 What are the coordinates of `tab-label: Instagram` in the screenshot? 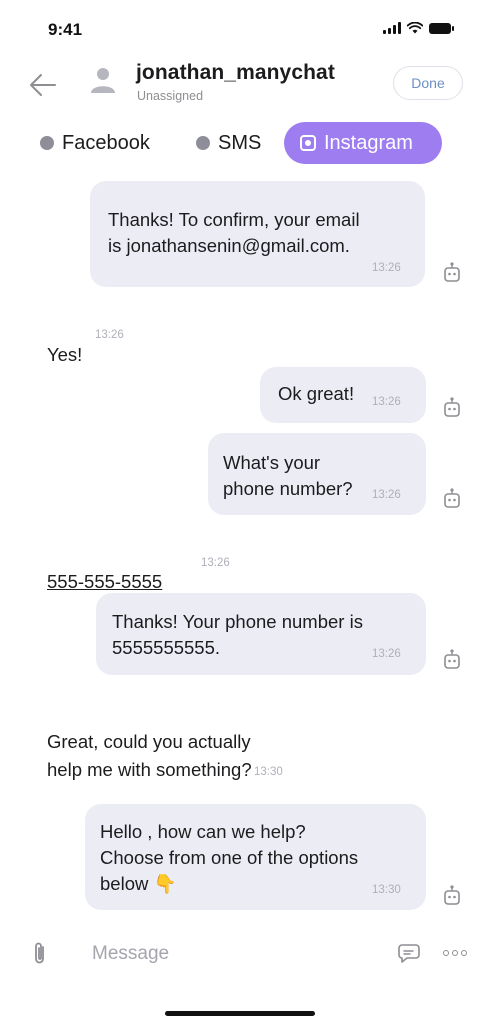 It's located at (368, 142).